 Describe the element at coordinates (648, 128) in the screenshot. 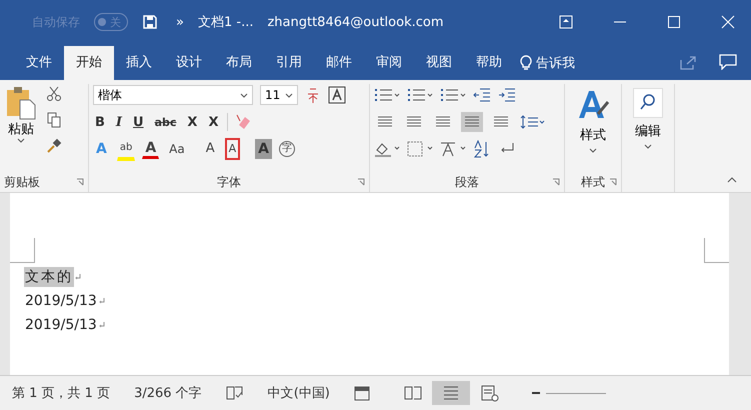

I see `editing-button: 编辑` at that location.